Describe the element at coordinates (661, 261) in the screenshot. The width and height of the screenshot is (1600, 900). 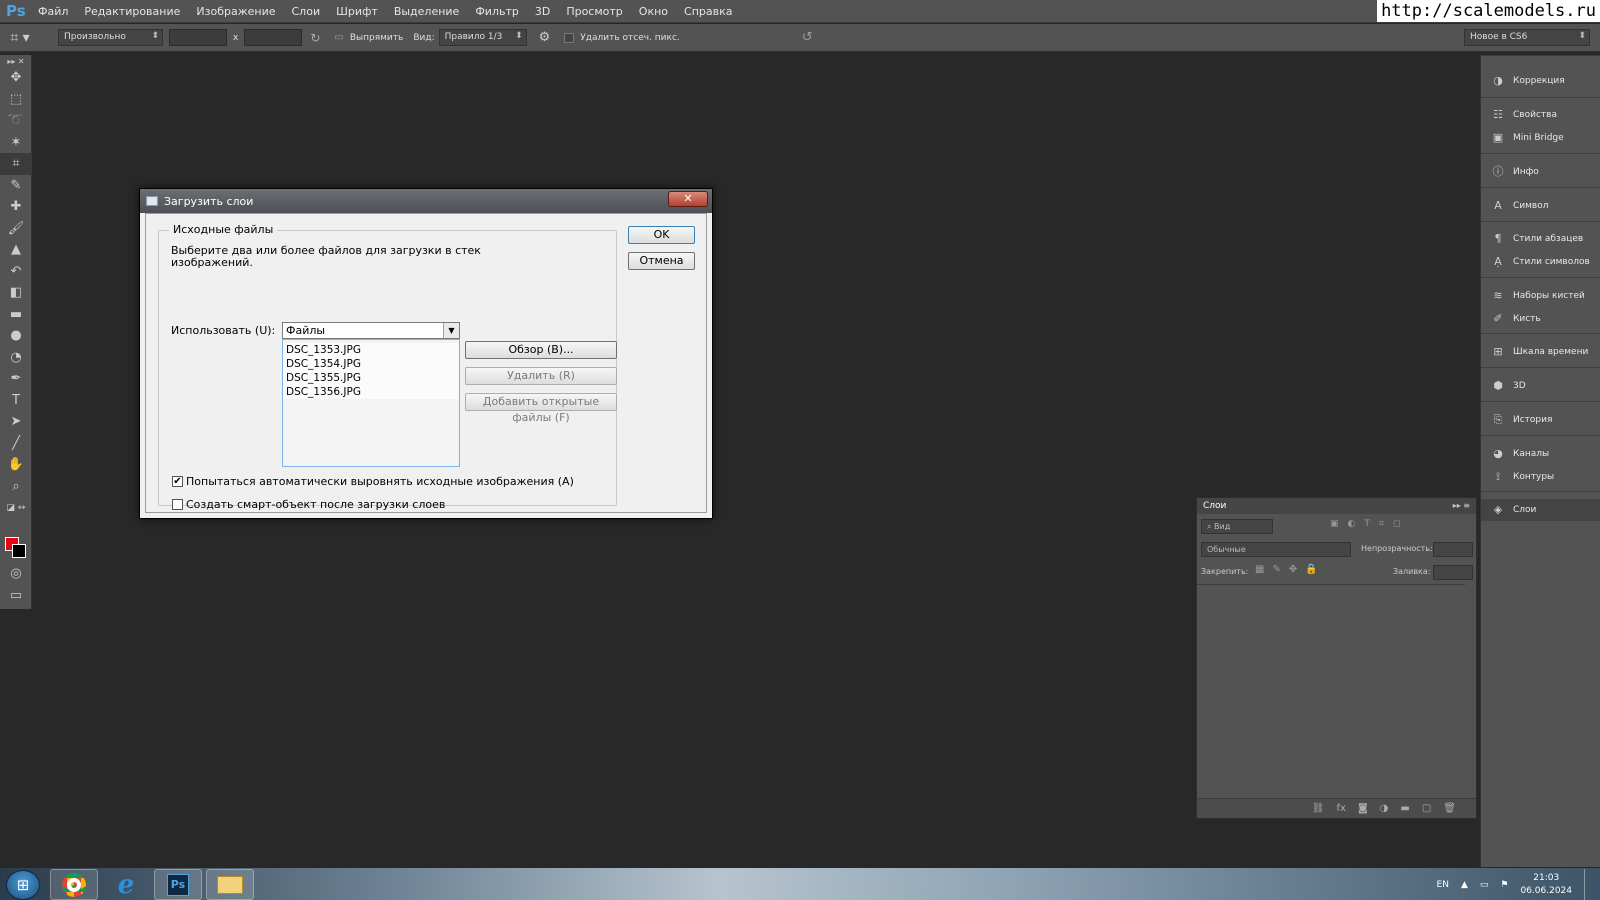
I see `cancel-button: Отмена` at that location.